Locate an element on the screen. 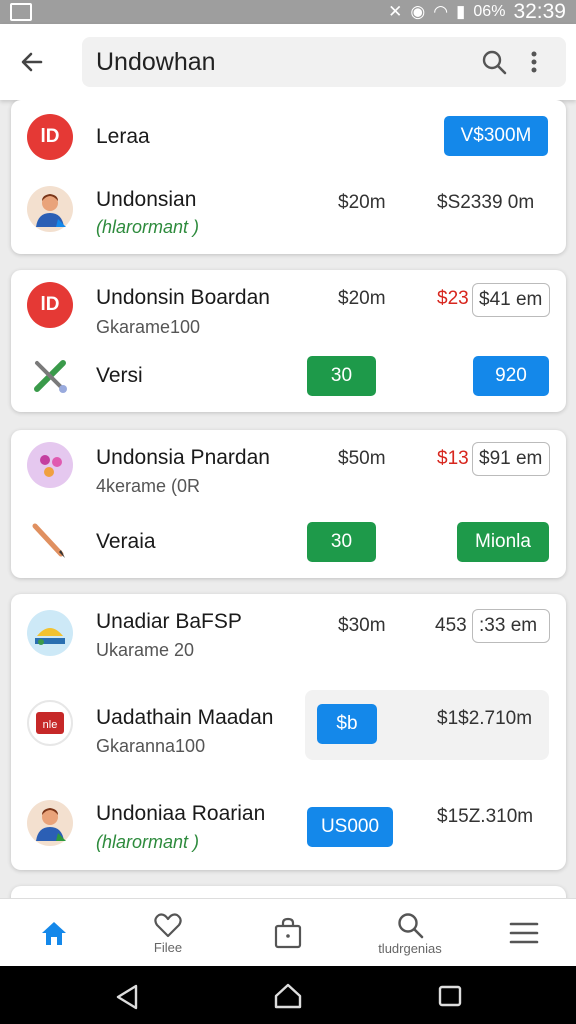 The width and height of the screenshot is (576, 1024). svg-text: nle is located at coordinates (50, 725).